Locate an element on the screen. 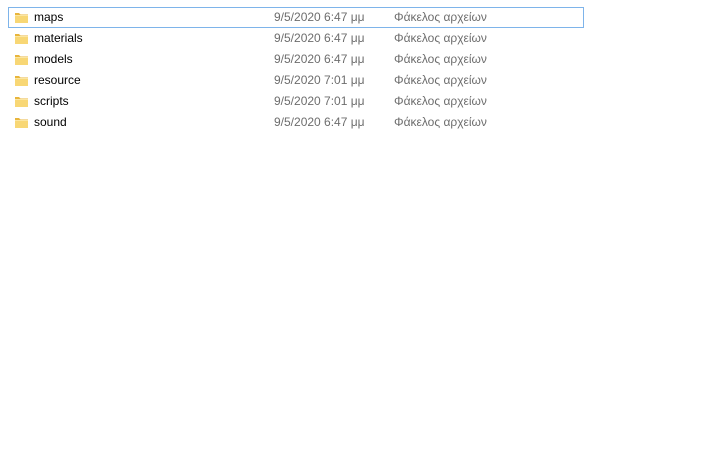 The height and width of the screenshot is (450, 714). file-name: maps is located at coordinates (49, 17).